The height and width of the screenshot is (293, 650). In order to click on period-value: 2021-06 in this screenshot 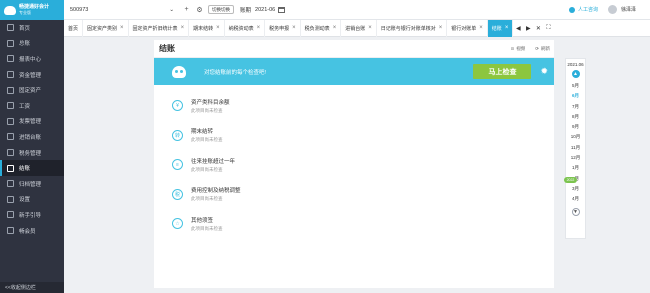, I will do `click(265, 10)`.